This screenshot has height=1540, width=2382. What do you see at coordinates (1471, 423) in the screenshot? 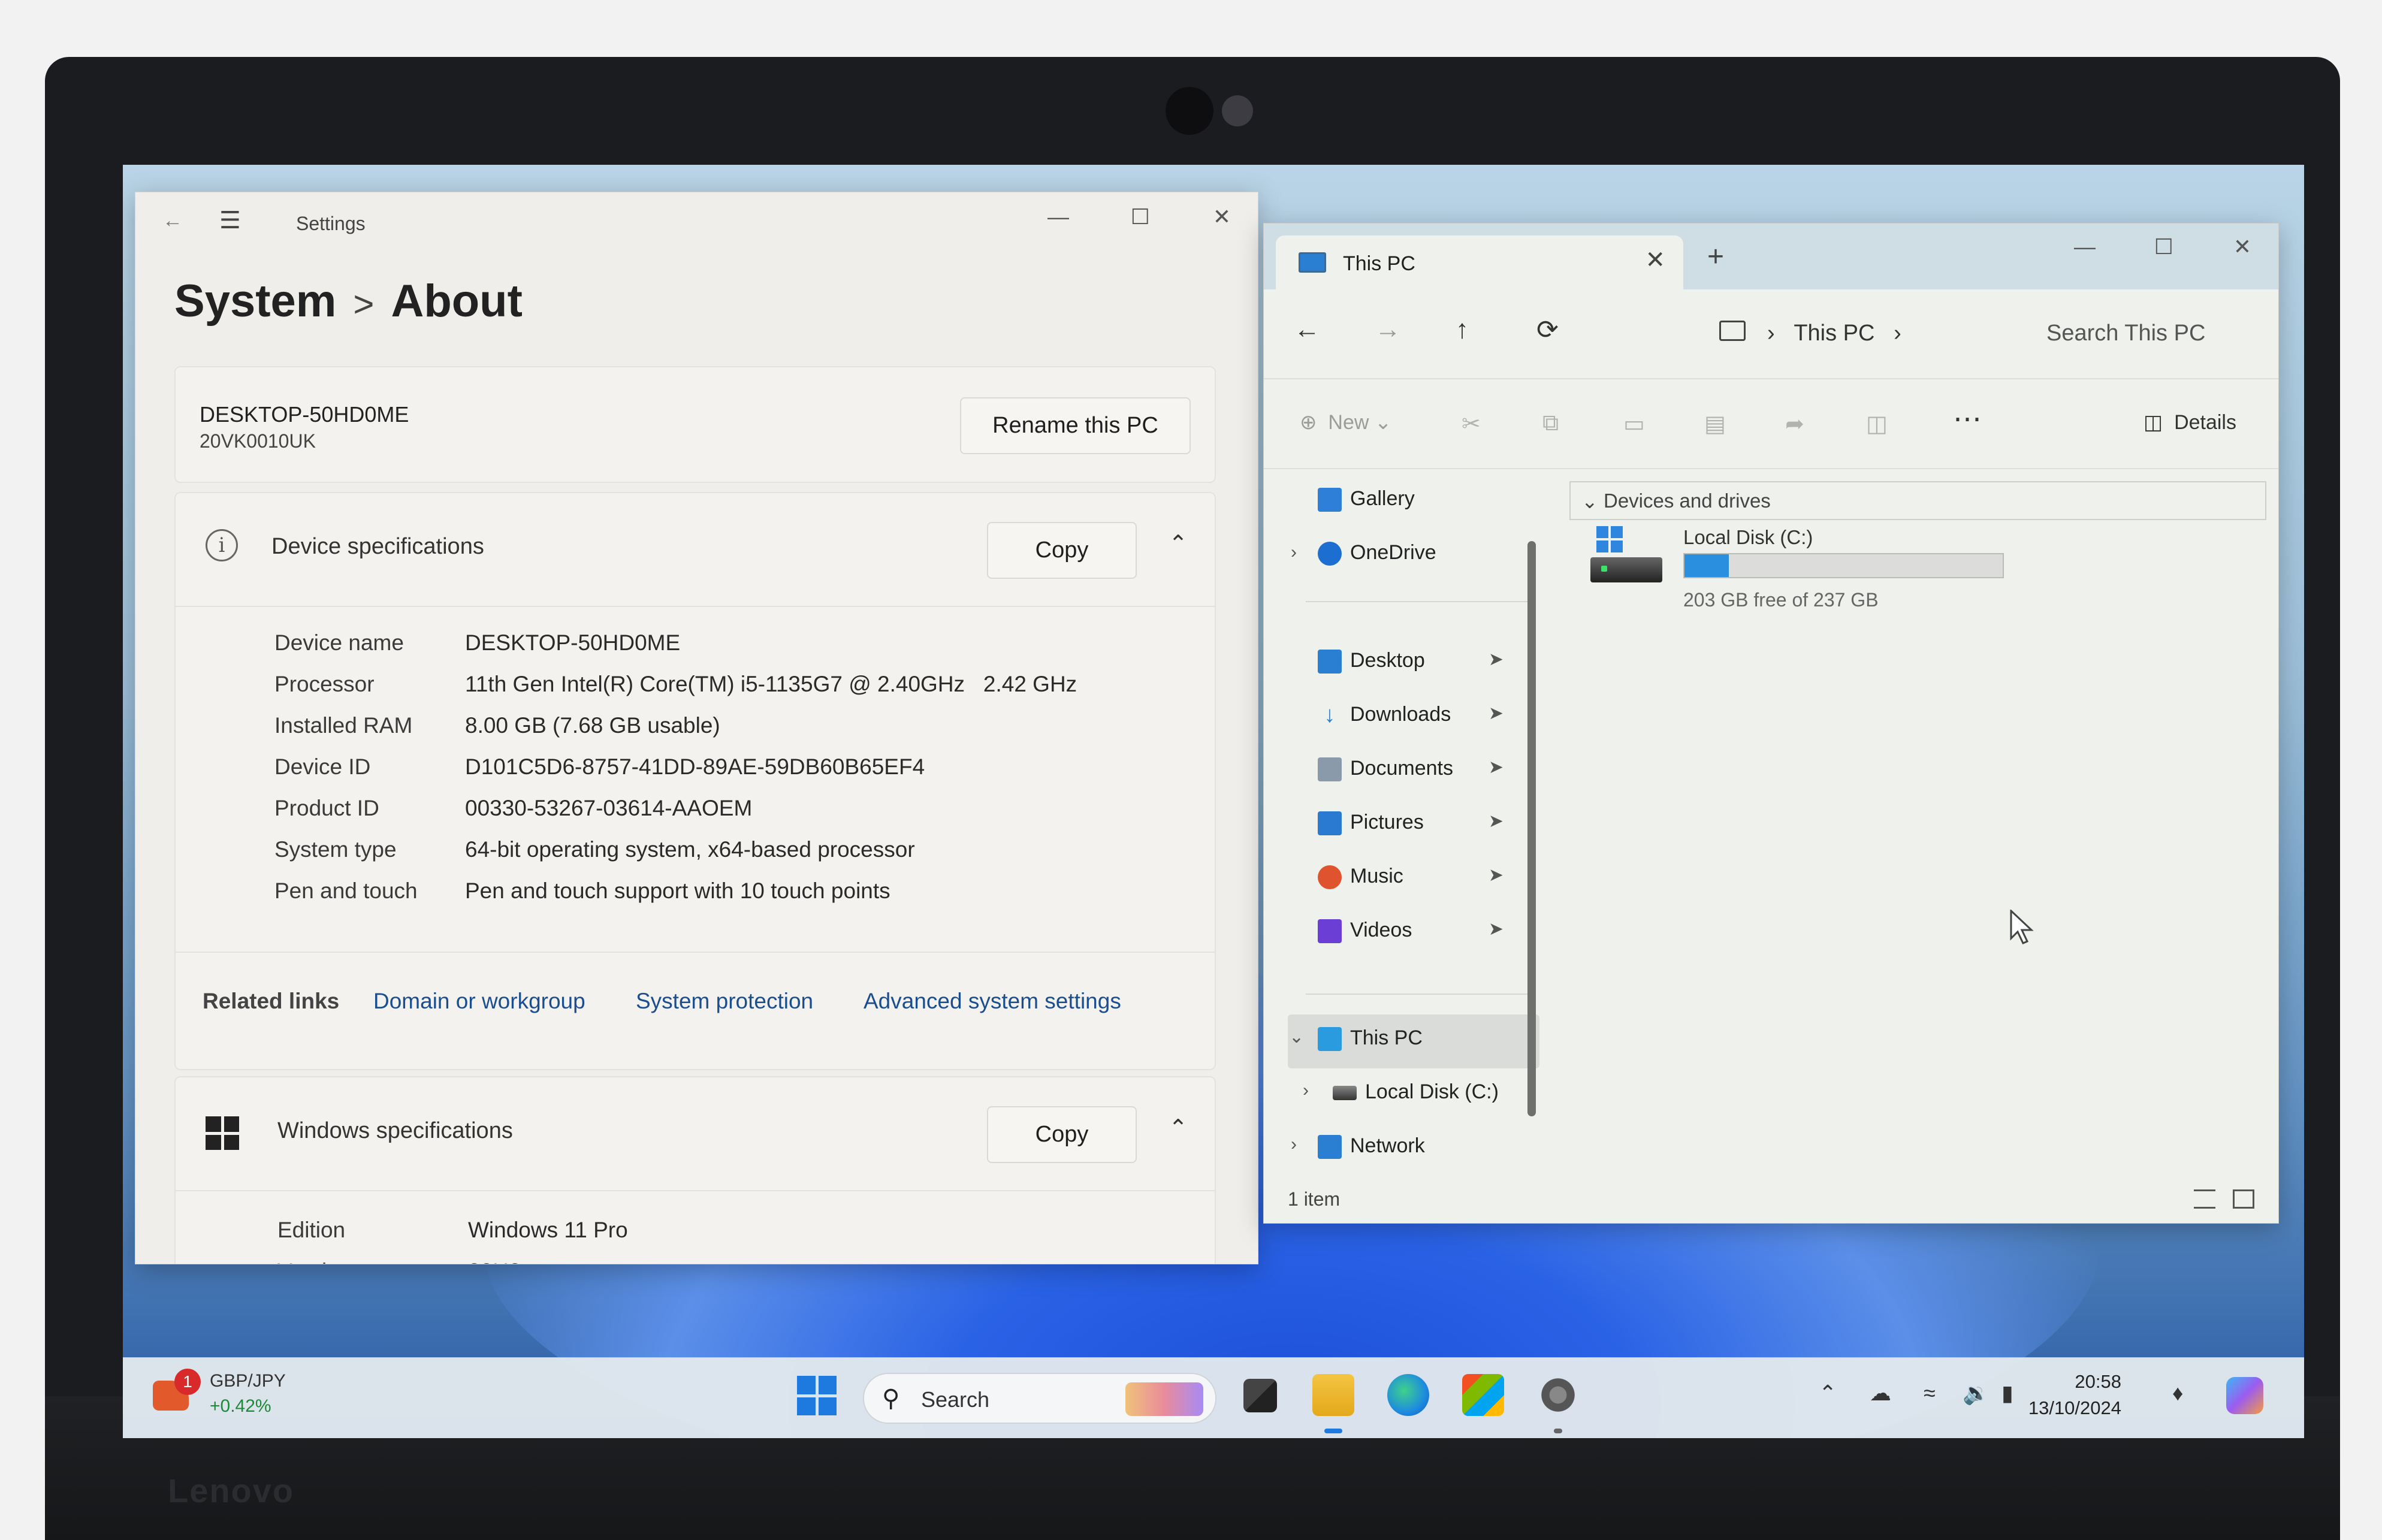
I see `cut-icon: ✂` at bounding box center [1471, 423].